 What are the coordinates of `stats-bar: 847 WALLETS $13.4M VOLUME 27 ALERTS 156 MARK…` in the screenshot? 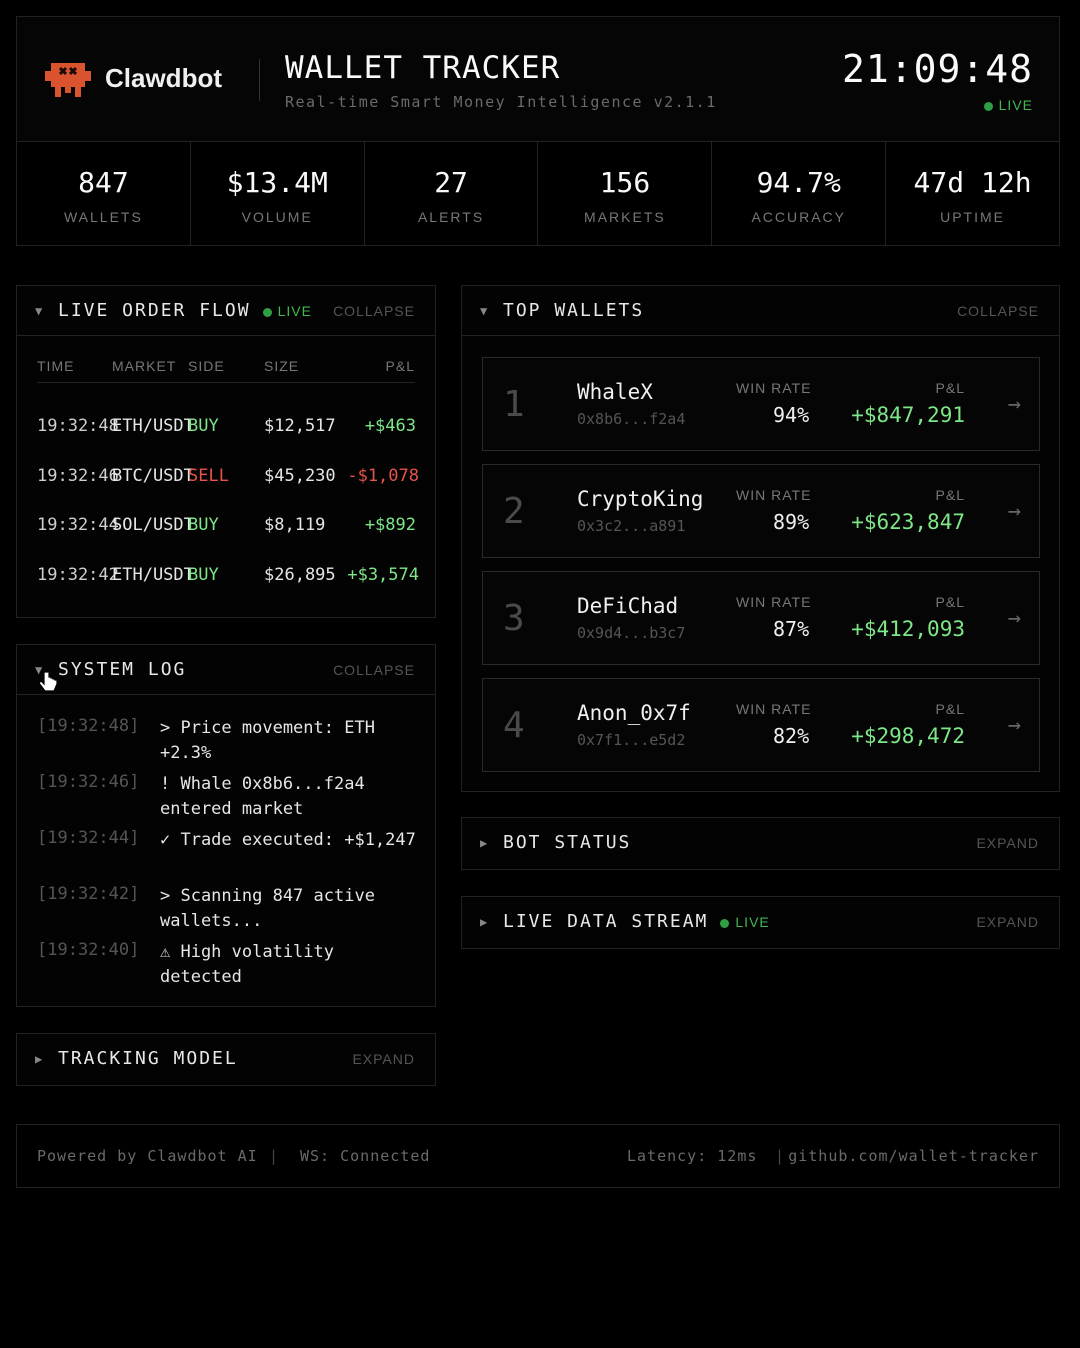 It's located at (538, 193).